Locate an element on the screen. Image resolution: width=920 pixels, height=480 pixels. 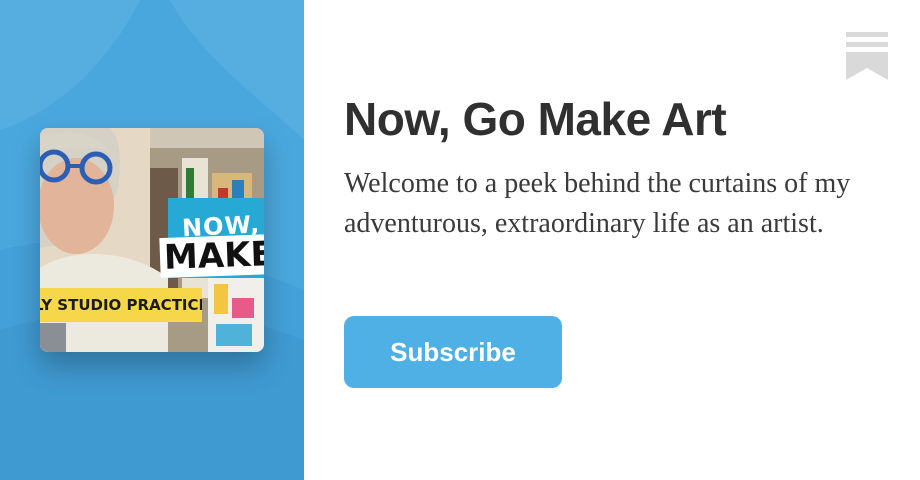
cover-banner: LY STUDIO PRACTICE is located at coordinates (121, 305).